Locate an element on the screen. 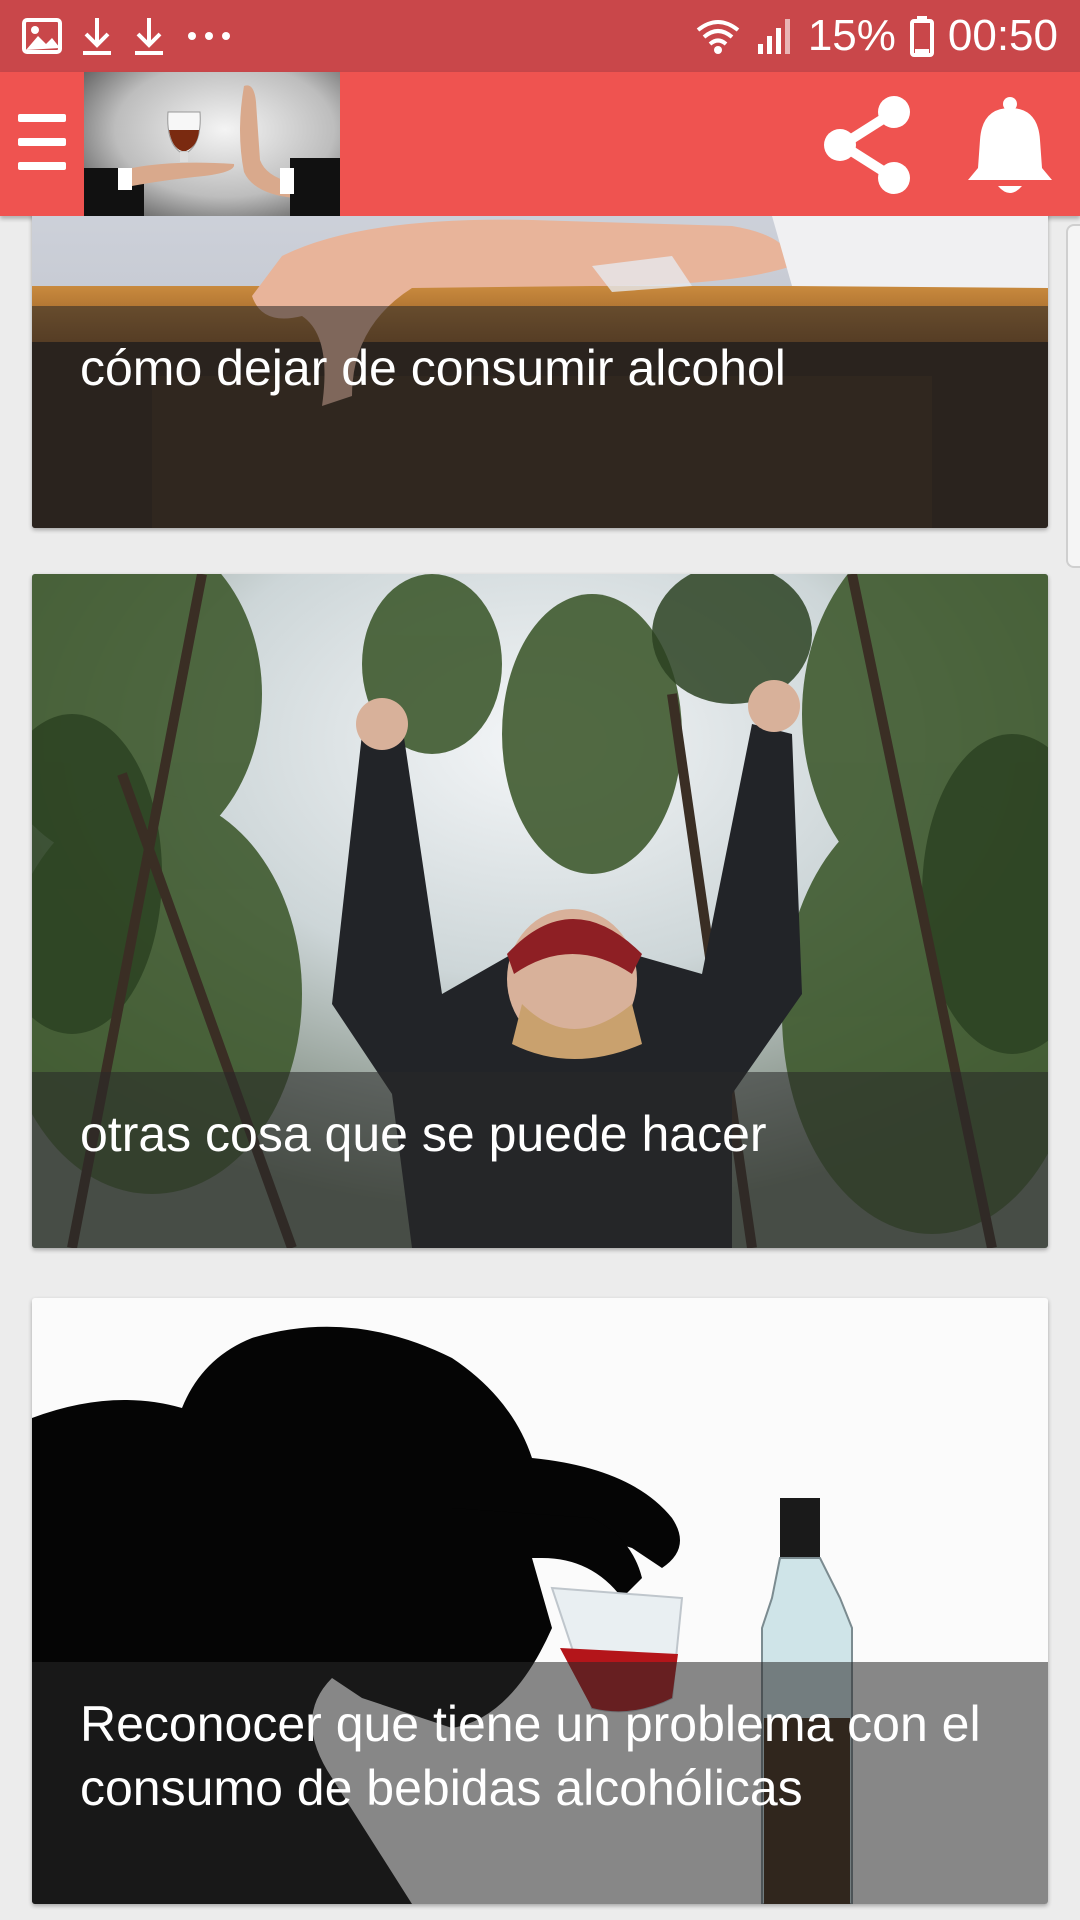 The image size is (1080, 1920). clock: 00:50 is located at coordinates (1002, 35).